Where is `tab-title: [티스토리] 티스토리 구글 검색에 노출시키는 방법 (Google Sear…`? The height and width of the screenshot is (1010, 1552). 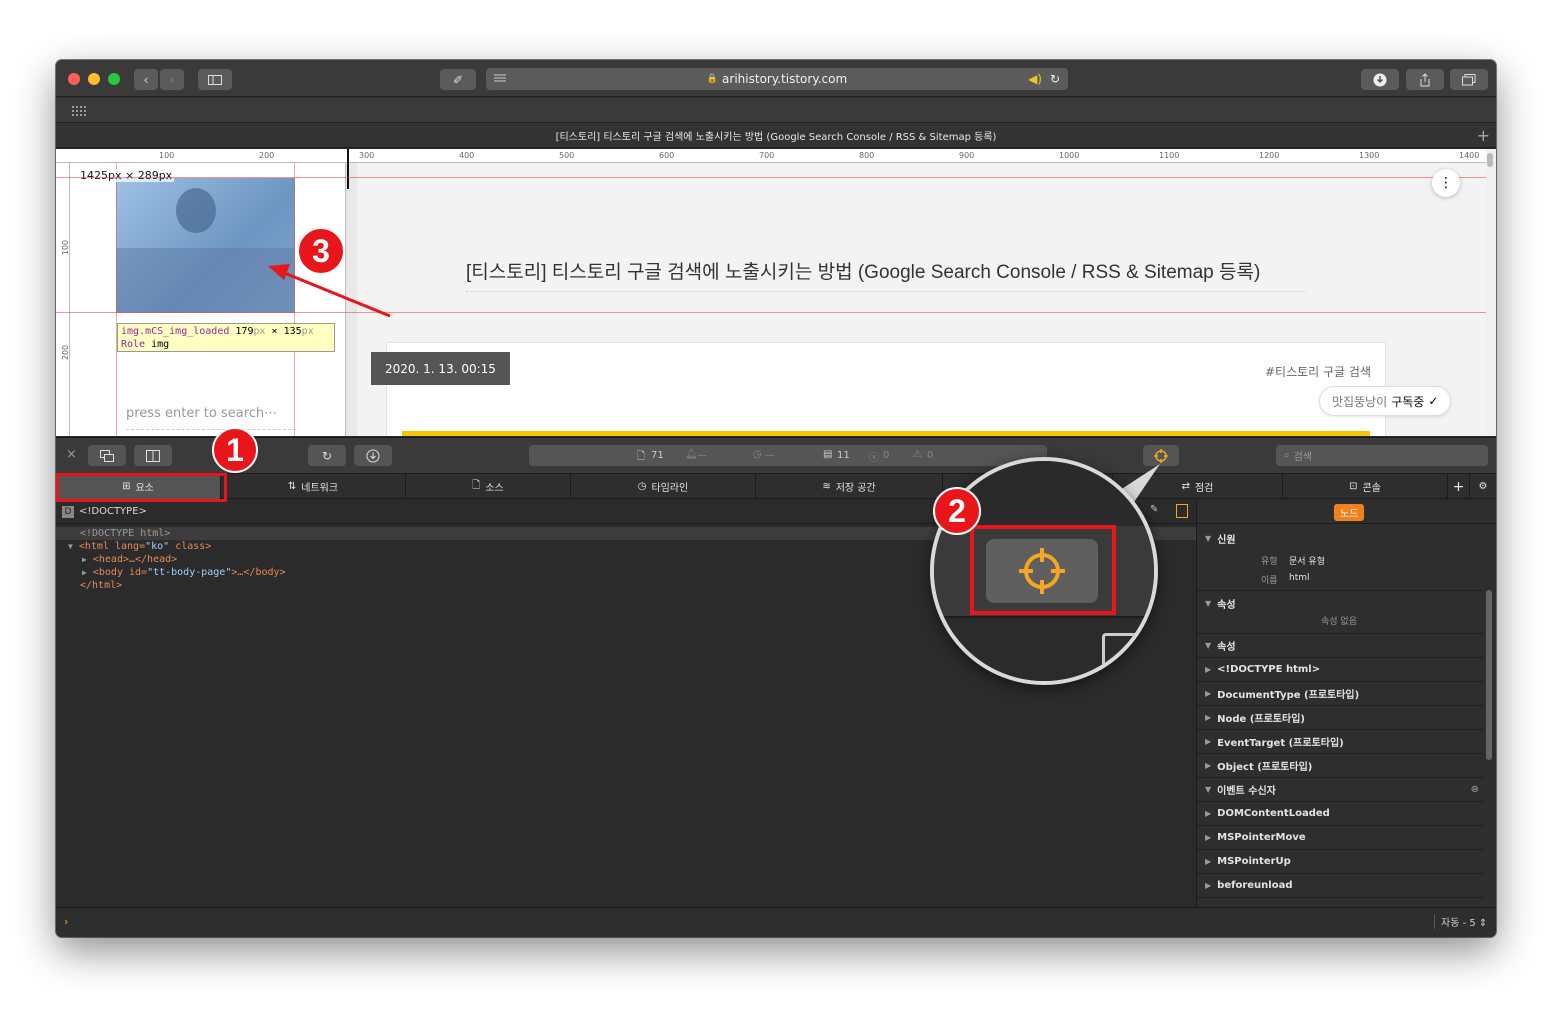 tab-title: [티스토리] 티스토리 구글 검색에 노출시키는 방법 (Google Sear… is located at coordinates (776, 135).